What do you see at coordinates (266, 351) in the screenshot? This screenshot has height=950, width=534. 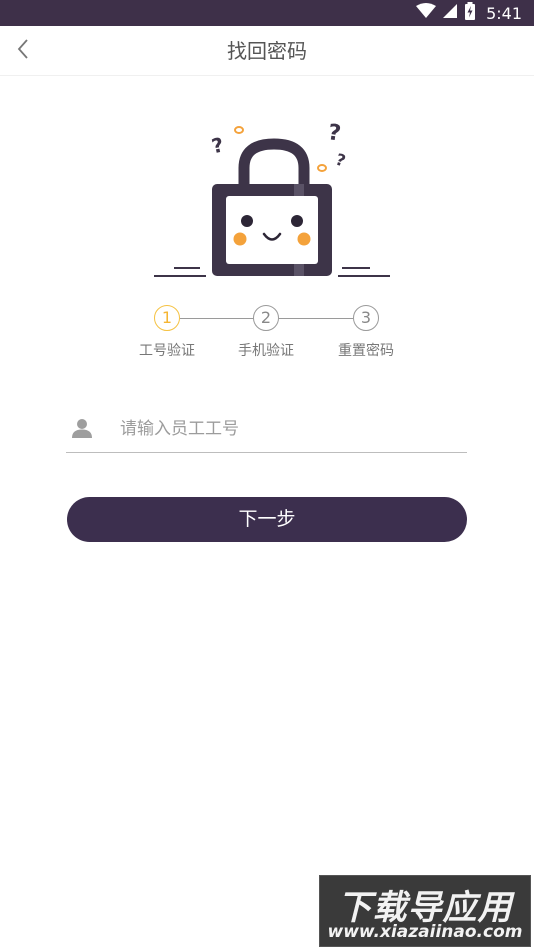 I see `step-label: 手机验证` at bounding box center [266, 351].